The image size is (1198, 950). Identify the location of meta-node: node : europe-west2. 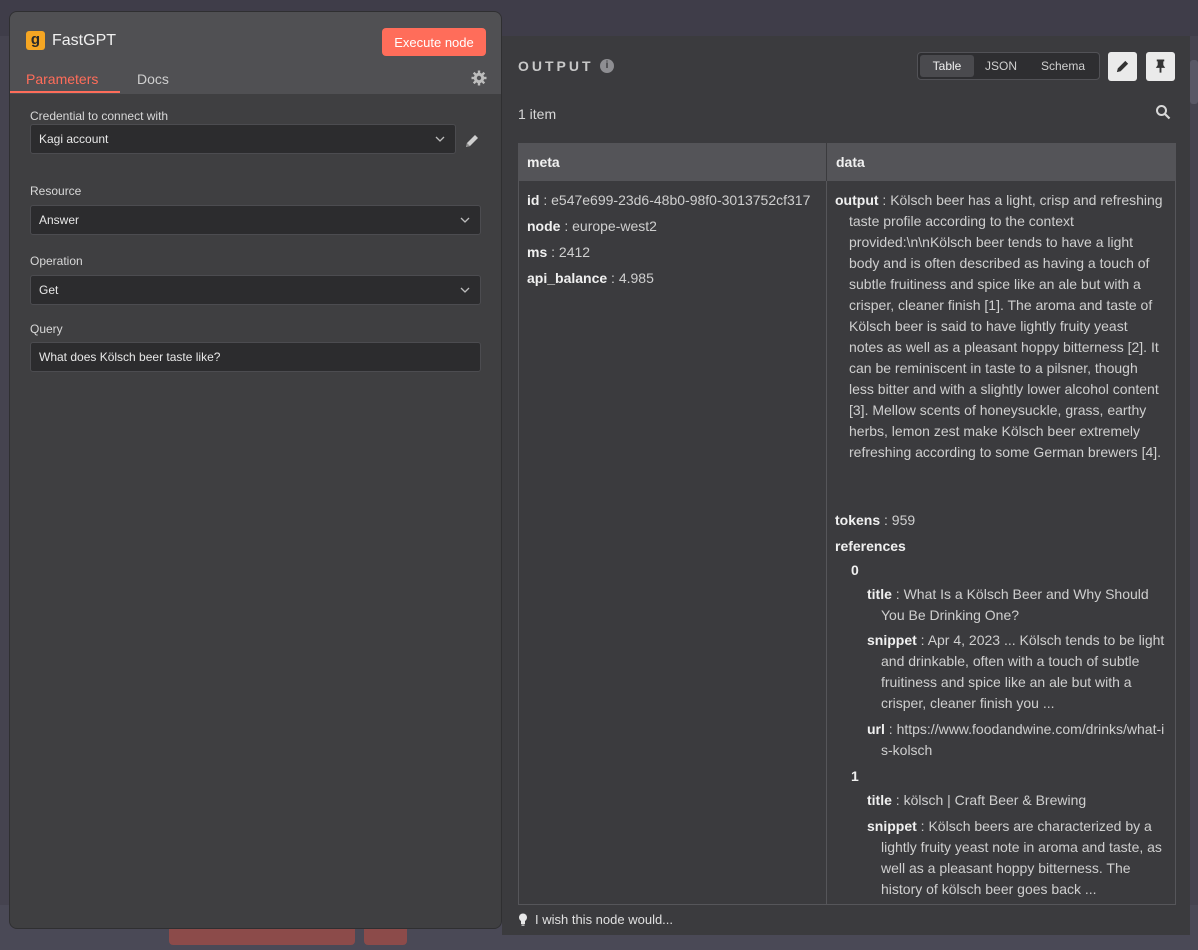
(592, 226).